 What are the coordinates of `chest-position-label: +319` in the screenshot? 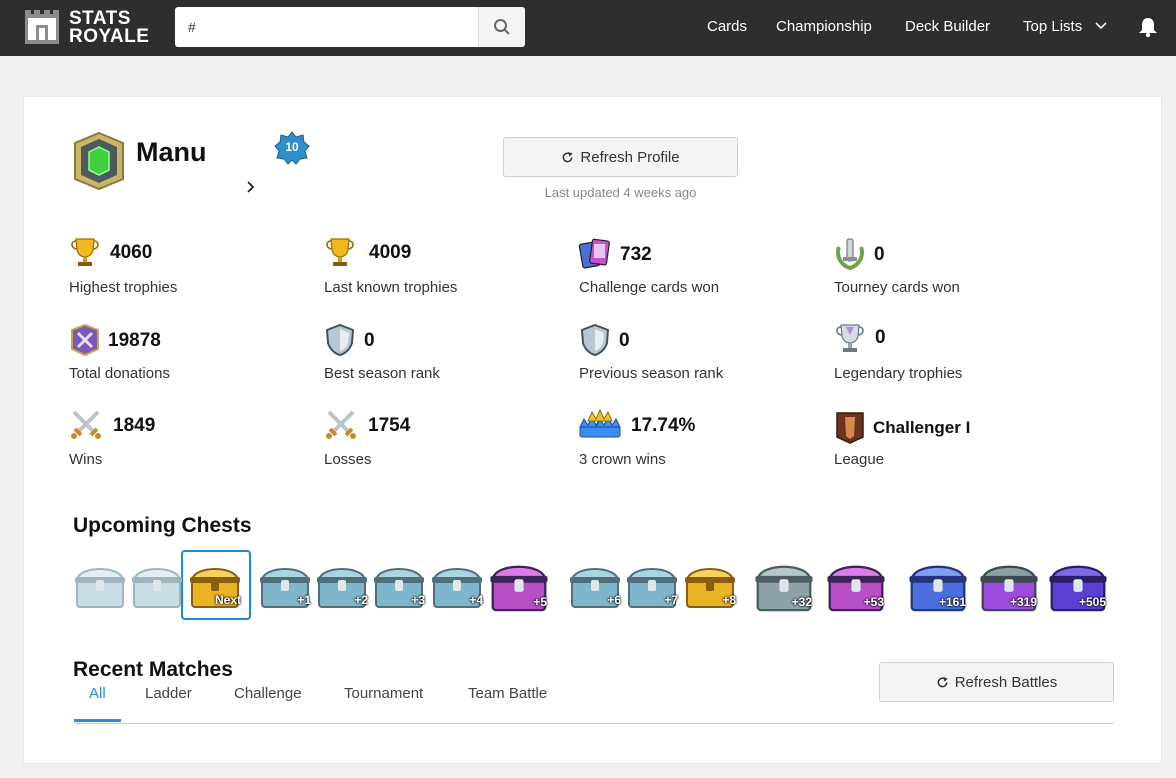 It's located at (1023, 602).